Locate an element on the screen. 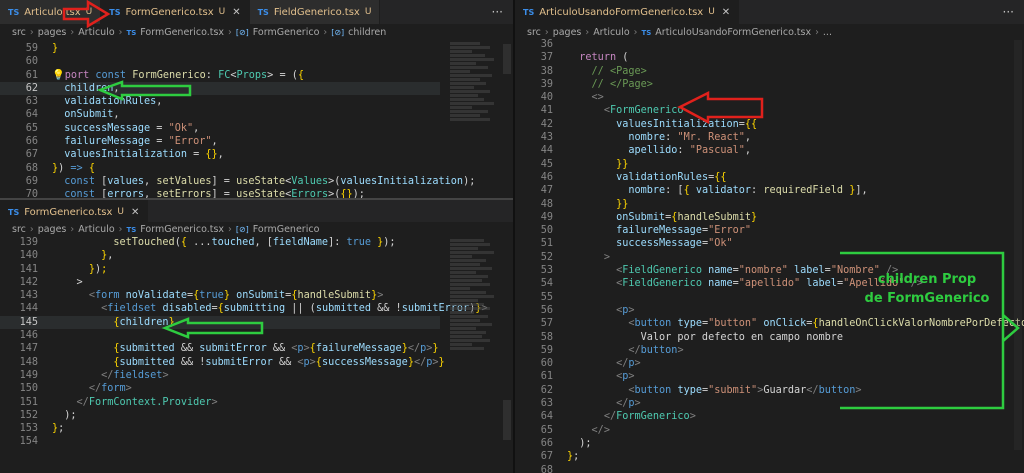 The image size is (1024, 473). code-line: 153}; is located at coordinates (220, 428).